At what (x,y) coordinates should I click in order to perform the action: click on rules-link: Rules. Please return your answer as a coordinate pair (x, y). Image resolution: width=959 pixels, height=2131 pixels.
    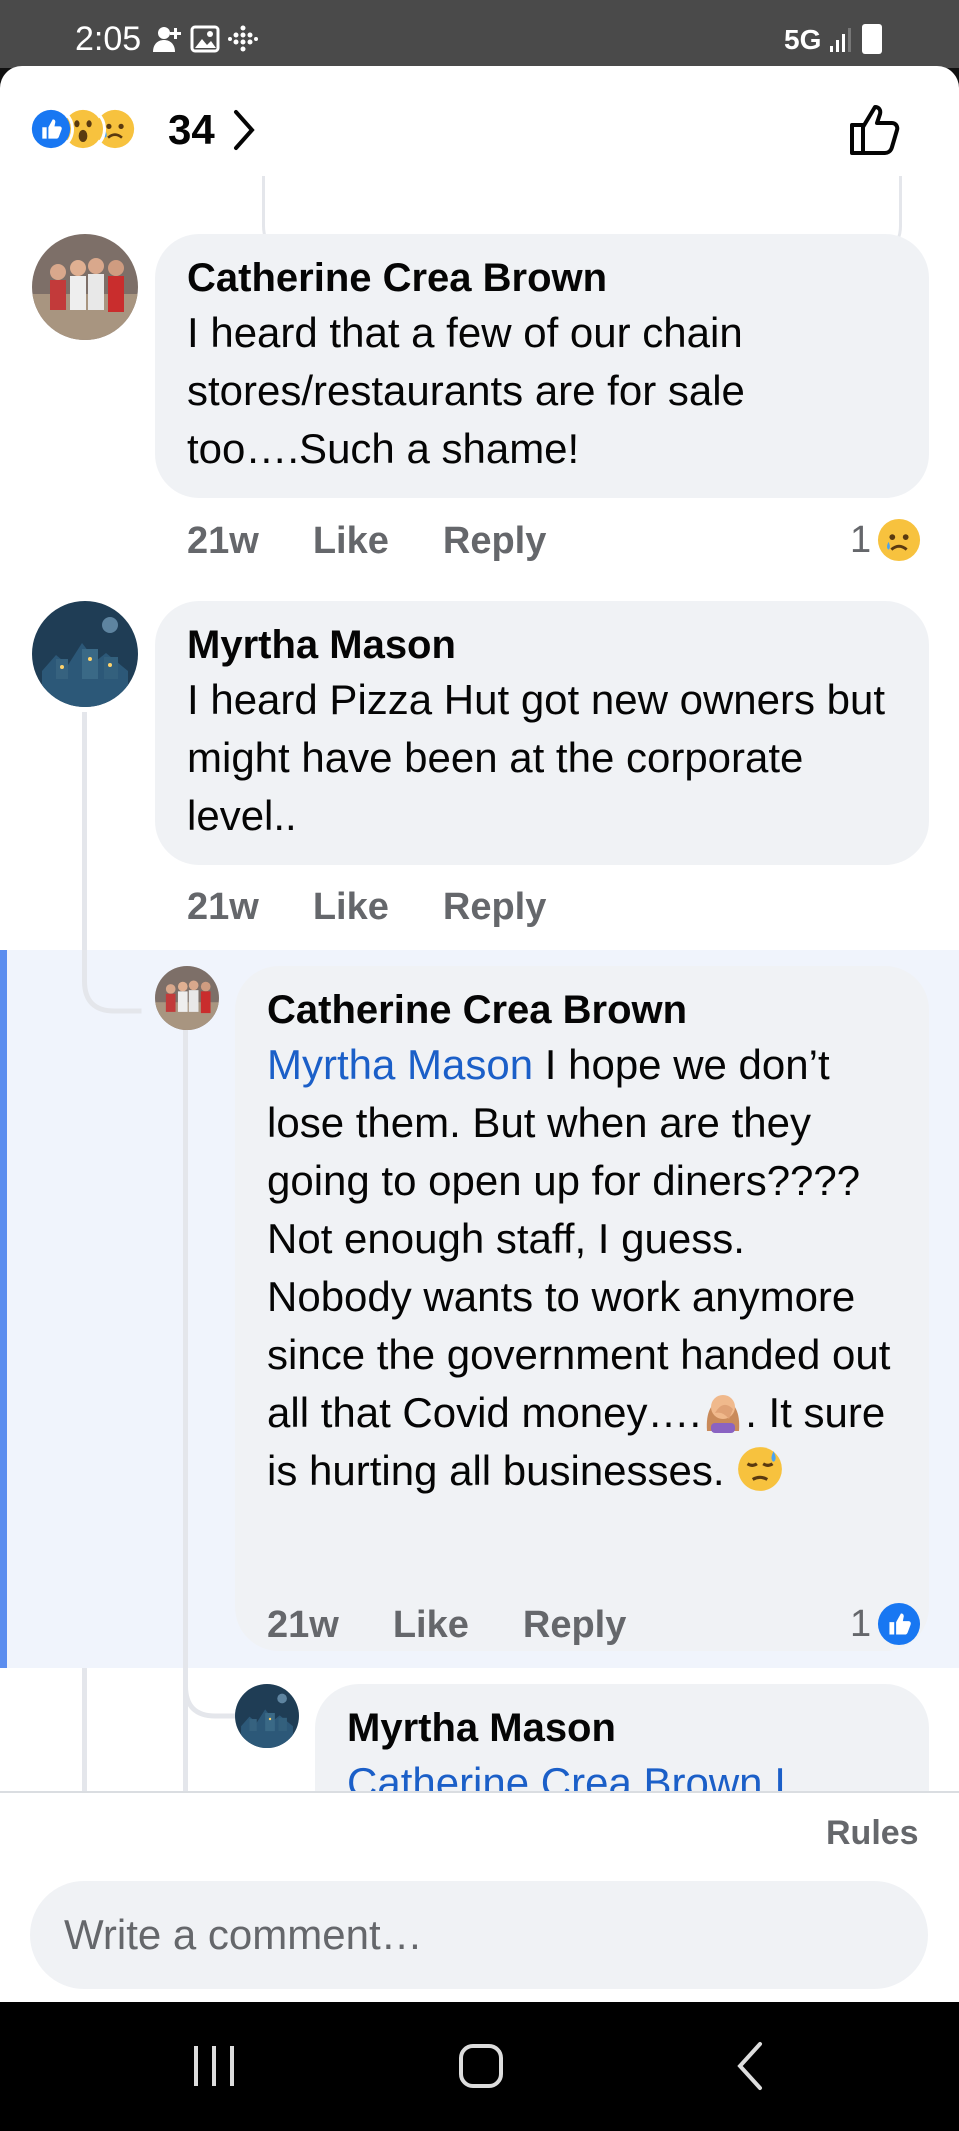
    Looking at the image, I should click on (872, 1833).